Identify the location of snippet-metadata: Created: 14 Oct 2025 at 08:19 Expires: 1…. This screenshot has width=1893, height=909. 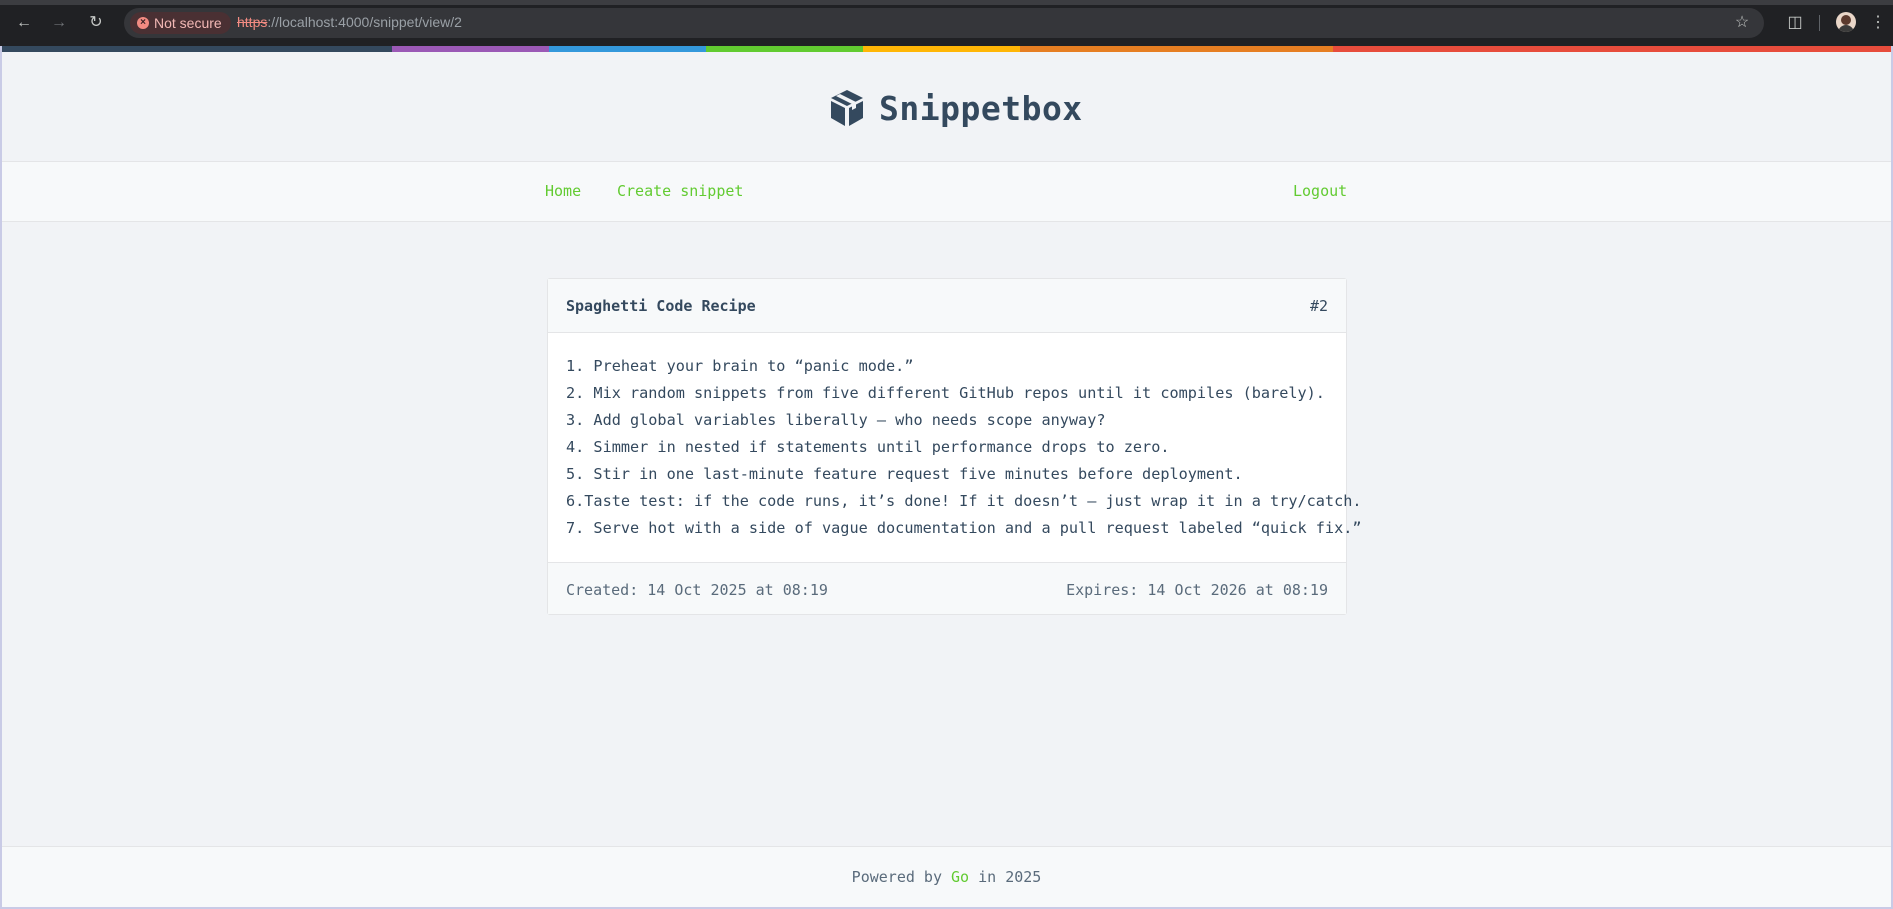
(947, 588).